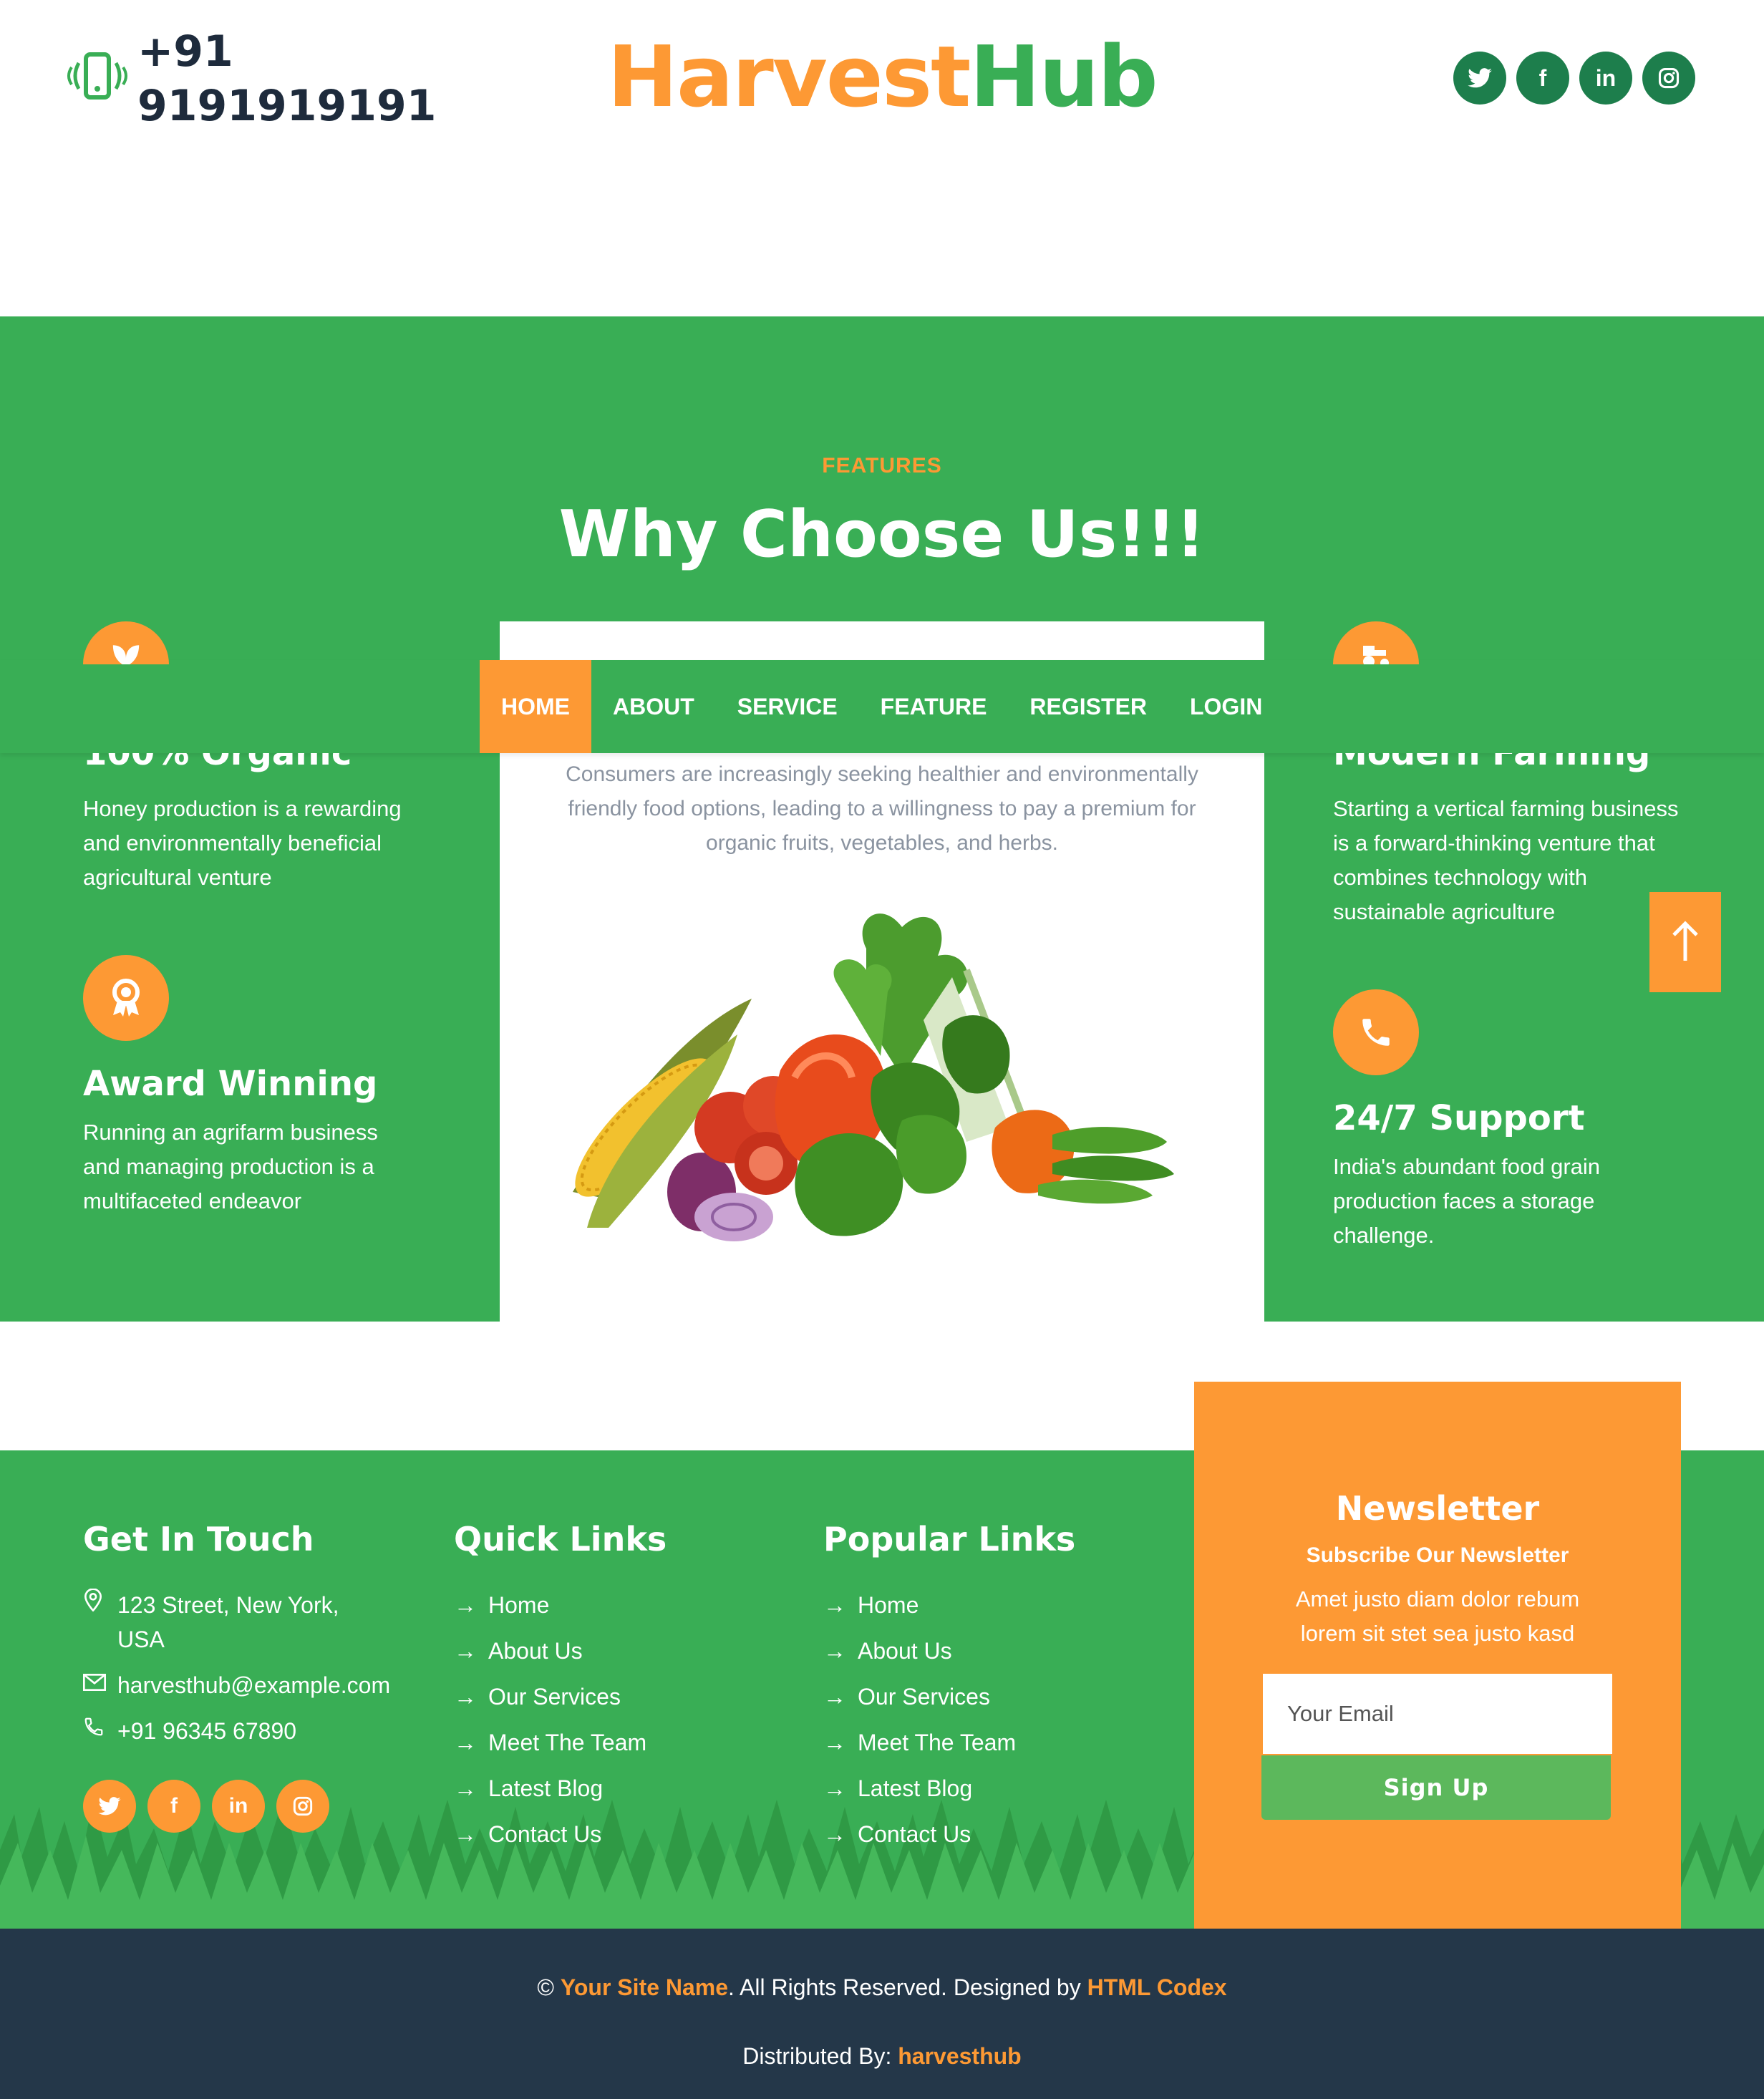  Describe the element at coordinates (604, 1834) in the screenshot. I see `quick-link-contact: → Contact Us` at that location.